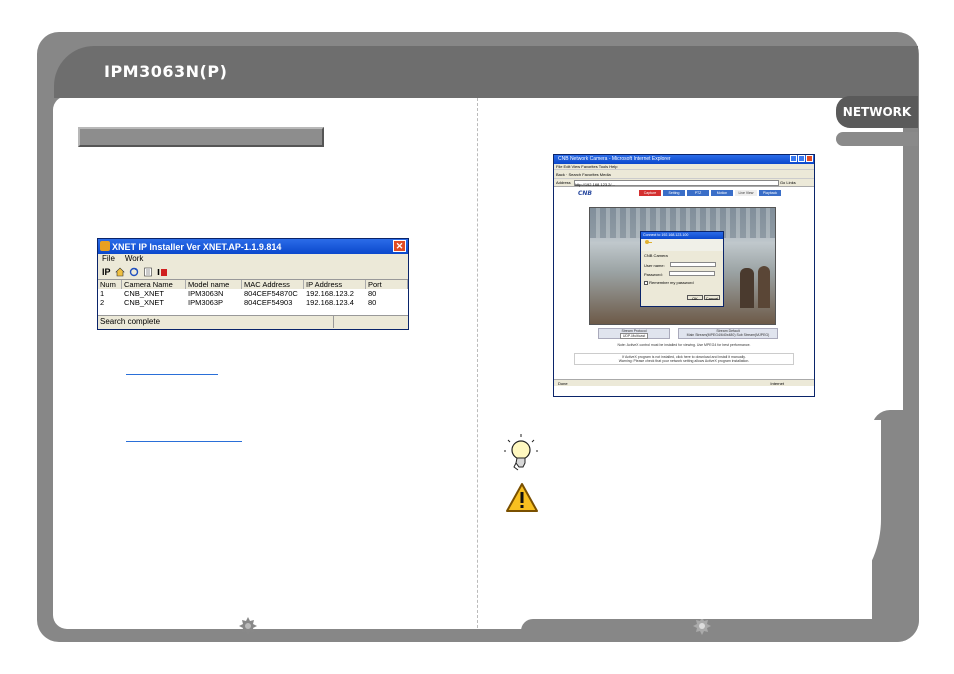 This screenshot has width=954, height=674. I want to click on cell-ip-address: 192.168.123.2, so click(330, 293).